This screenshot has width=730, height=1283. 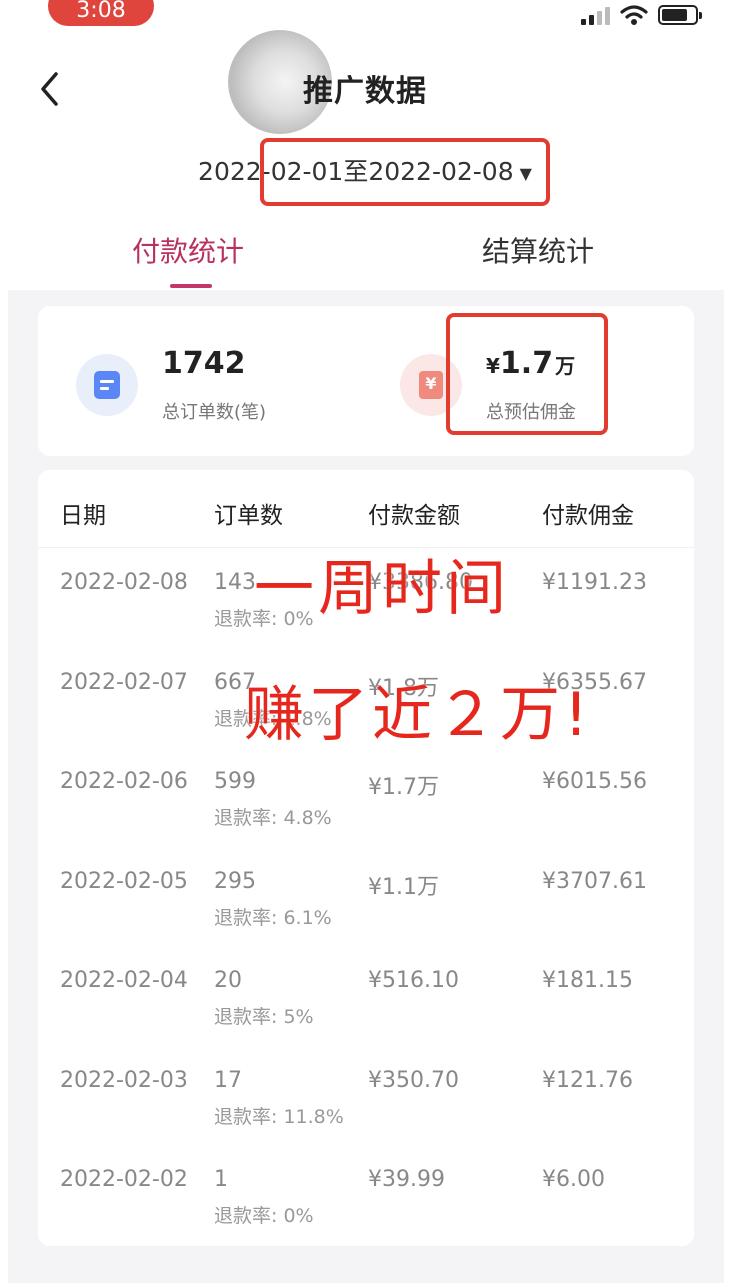 I want to click on document-icon, so click(x=107, y=385).